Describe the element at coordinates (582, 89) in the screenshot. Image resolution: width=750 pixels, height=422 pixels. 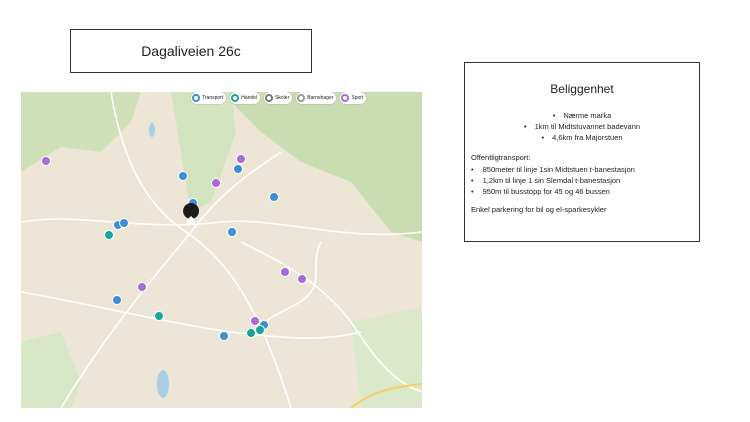
I see `info-title: Beliggenhet` at that location.